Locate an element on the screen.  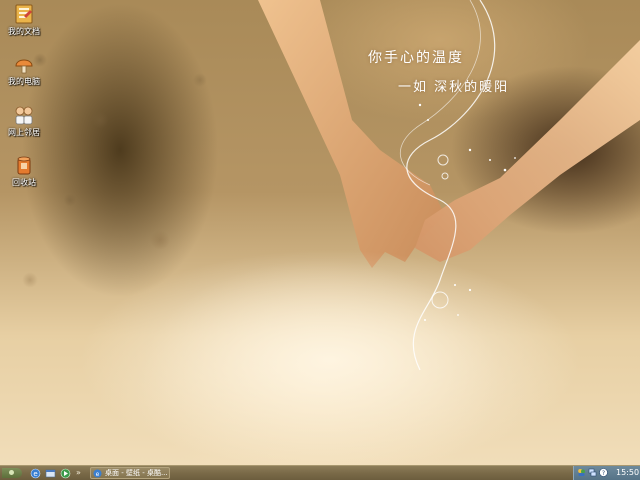
system-tray: ? 15:50 is located at coordinates (606, 473).